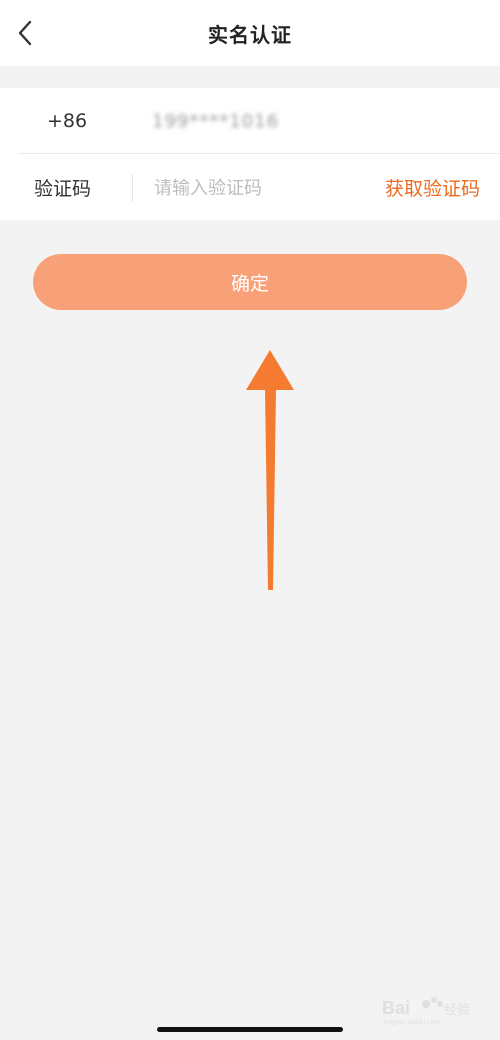 This screenshot has height=1040, width=500. Describe the element at coordinates (250, 1029) in the screenshot. I see `home-indicator` at that location.